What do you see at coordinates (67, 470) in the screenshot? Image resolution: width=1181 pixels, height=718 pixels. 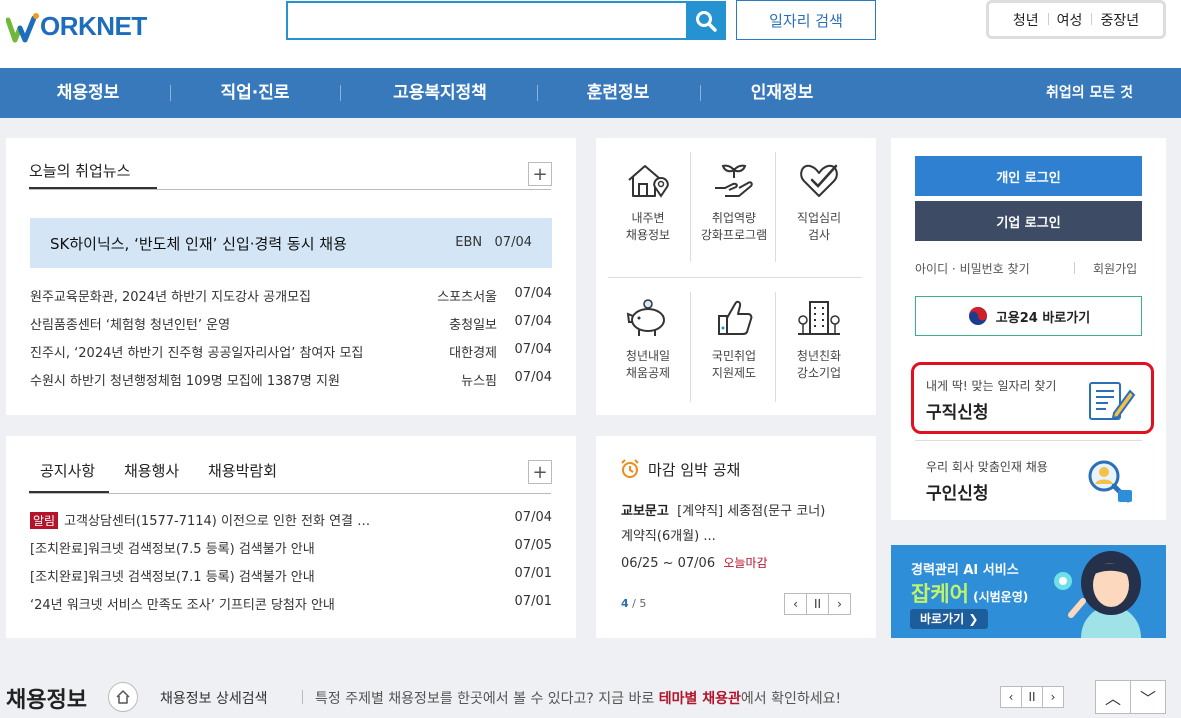 I see `tab-notice: 공지사항` at bounding box center [67, 470].